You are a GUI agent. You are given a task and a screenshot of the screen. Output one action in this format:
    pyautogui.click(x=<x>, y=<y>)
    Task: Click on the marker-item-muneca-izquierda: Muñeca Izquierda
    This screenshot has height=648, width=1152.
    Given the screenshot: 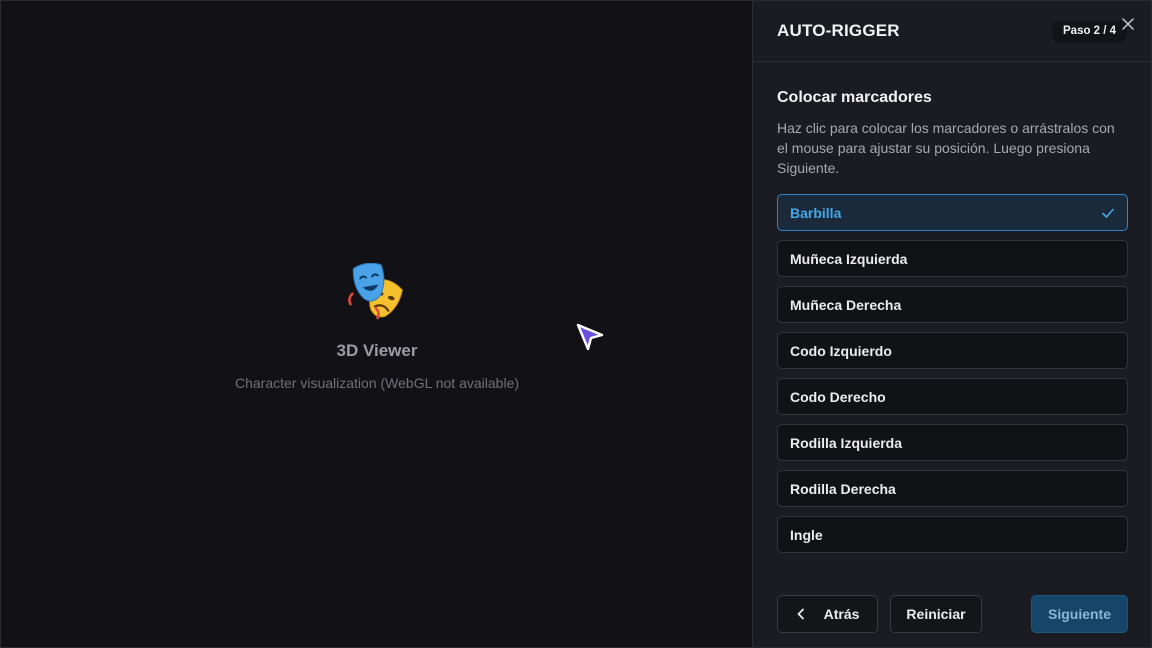 What is the action you would take?
    pyautogui.click(x=952, y=258)
    